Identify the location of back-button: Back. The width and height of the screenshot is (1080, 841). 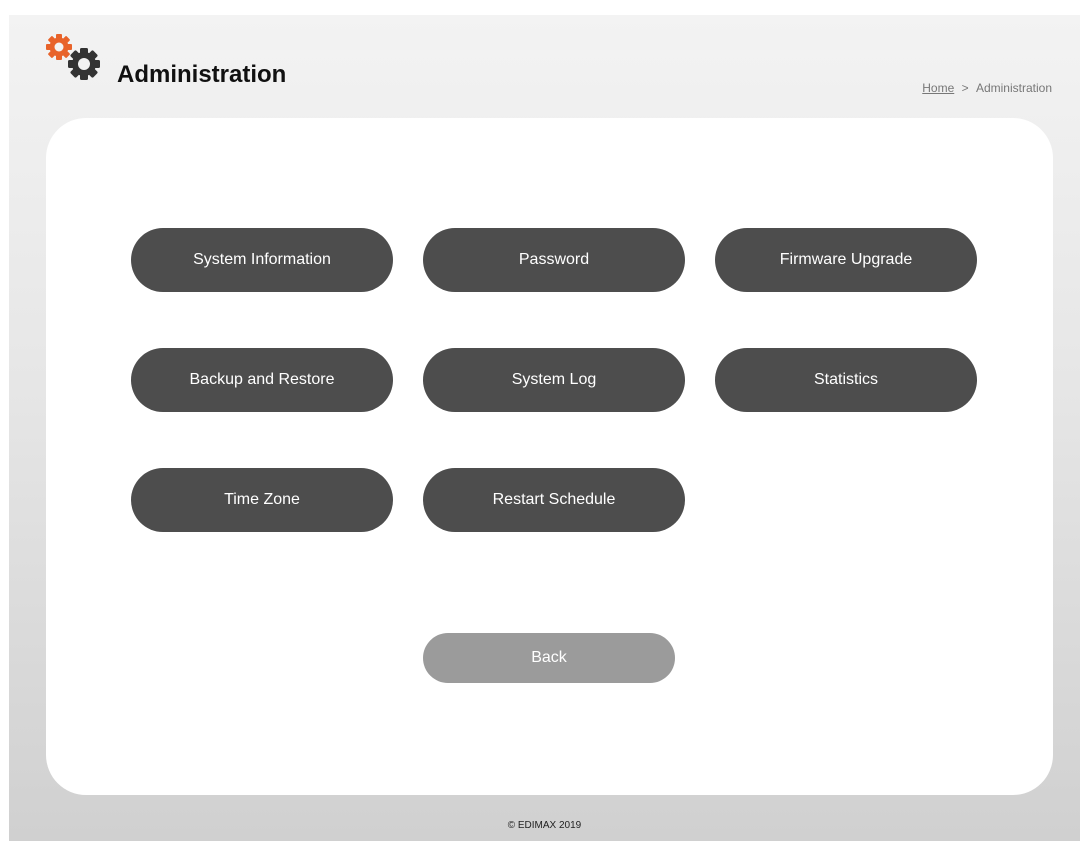
(549, 658).